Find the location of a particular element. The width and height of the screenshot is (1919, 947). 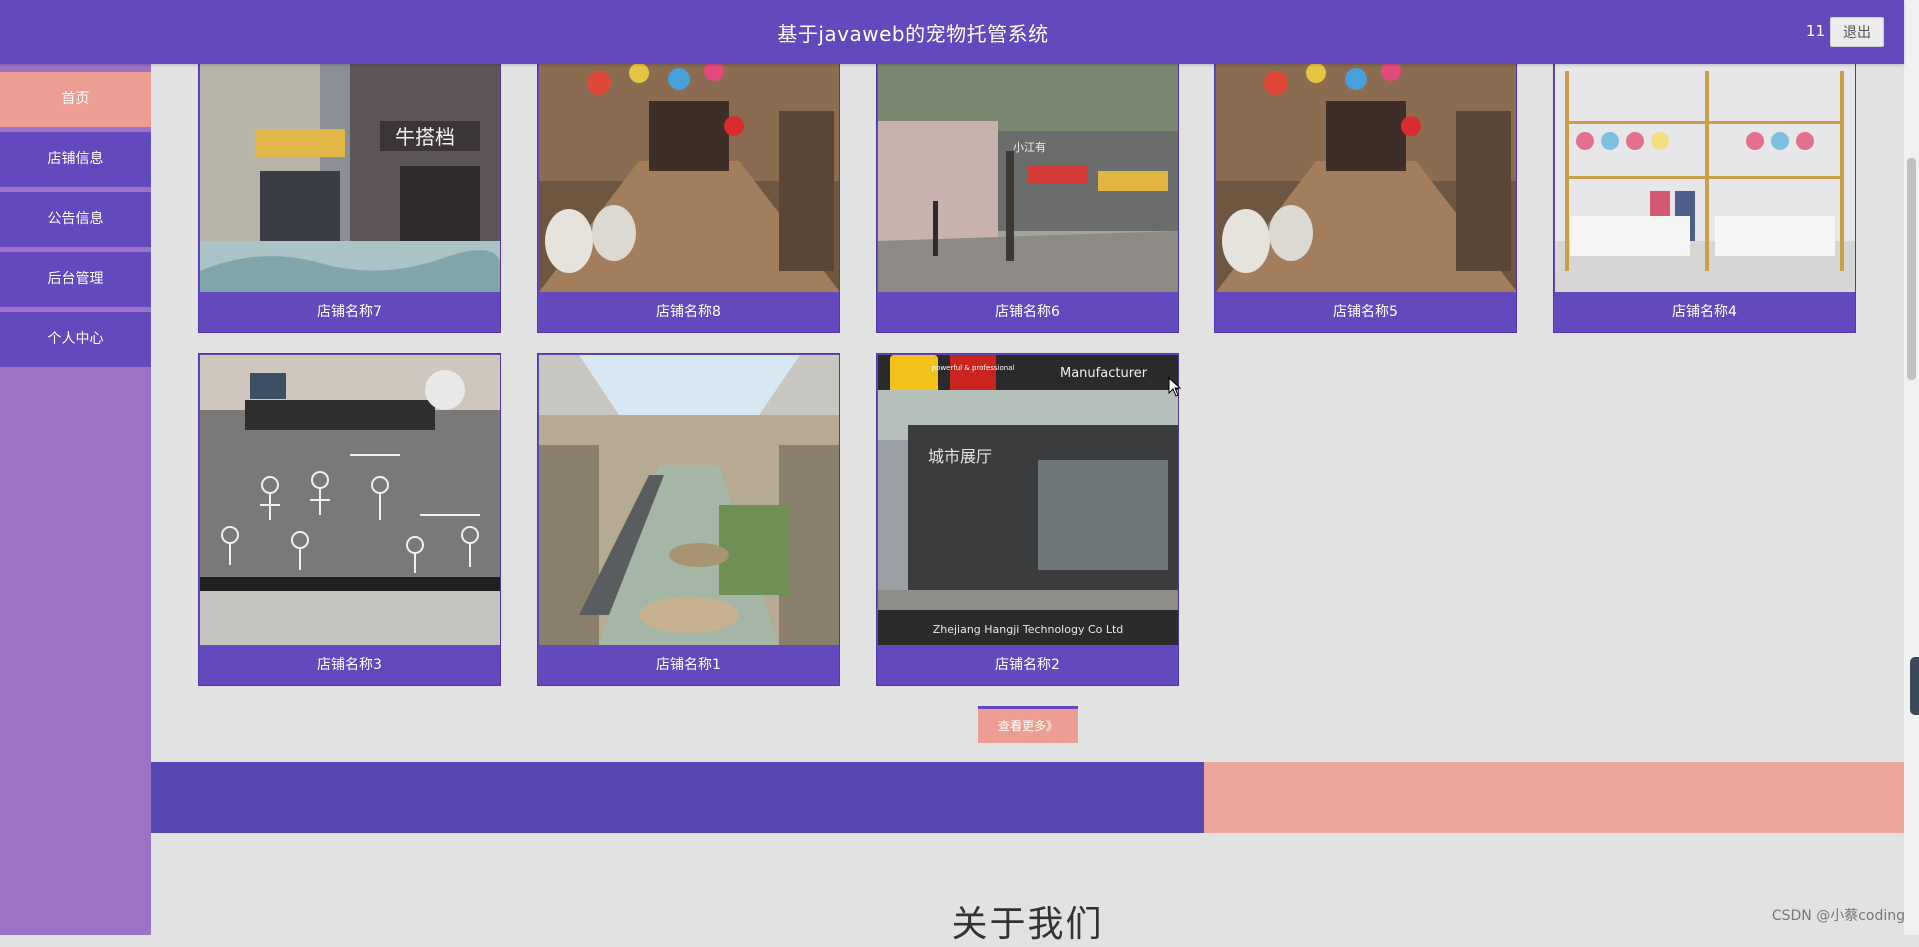

sidebar-item-personal-center: 个人中心 is located at coordinates (75, 339).